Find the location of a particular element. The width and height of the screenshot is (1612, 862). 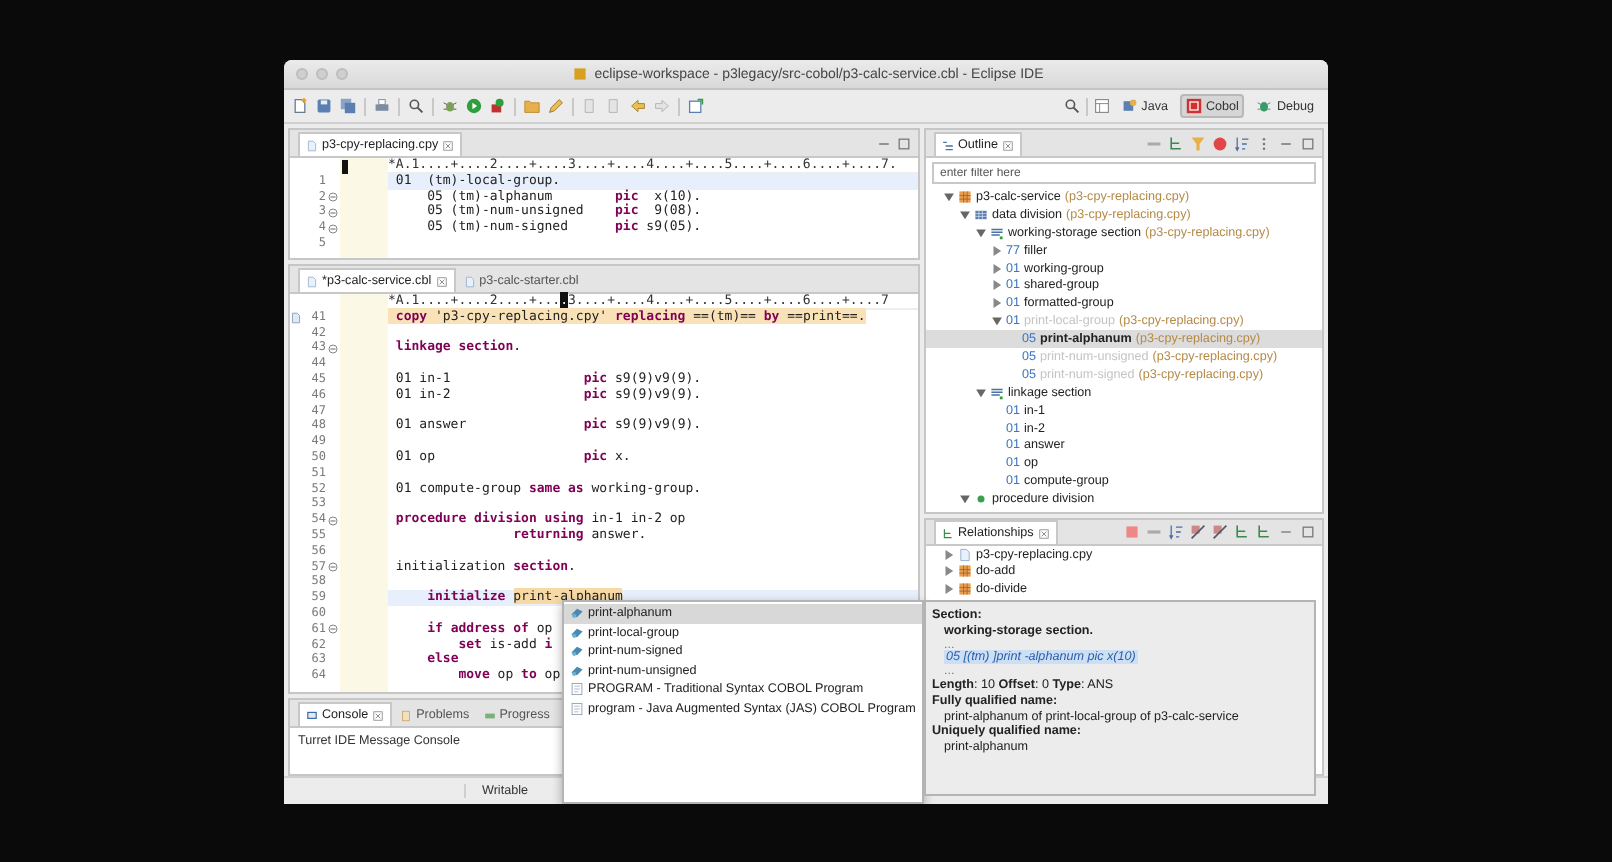

save-all-icon is located at coordinates (348, 106).